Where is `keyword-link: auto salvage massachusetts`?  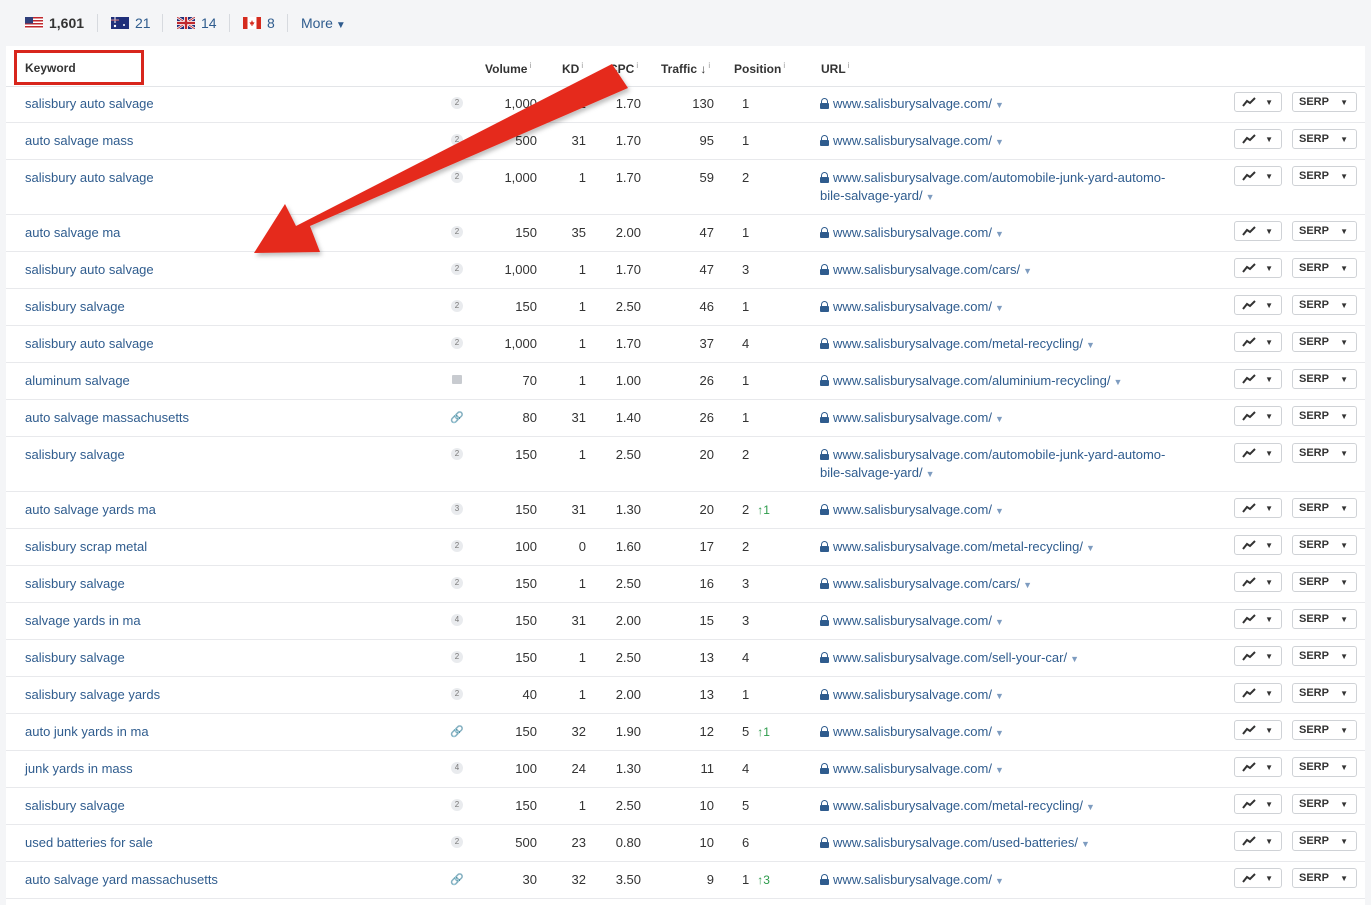
keyword-link: auto salvage massachusetts is located at coordinates (107, 417).